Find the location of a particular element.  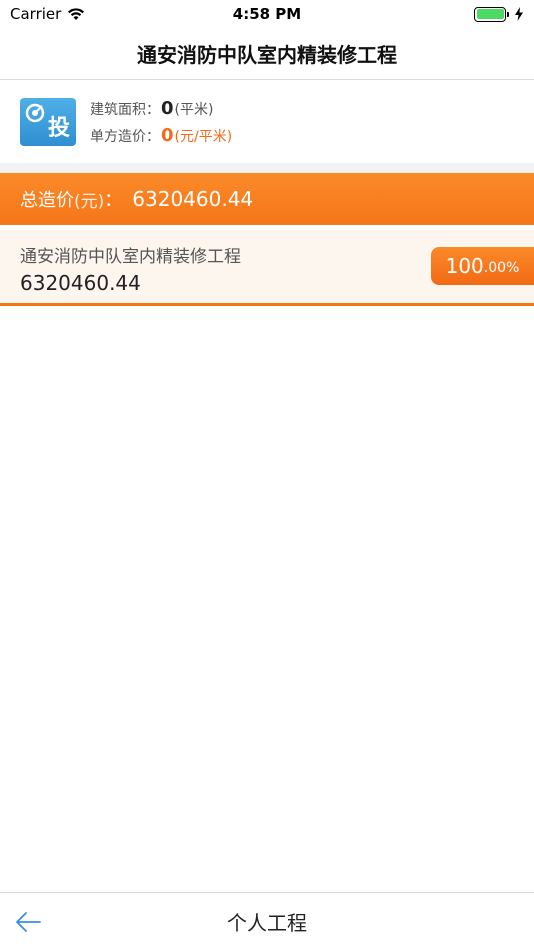

target-icon is located at coordinates (35, 113).